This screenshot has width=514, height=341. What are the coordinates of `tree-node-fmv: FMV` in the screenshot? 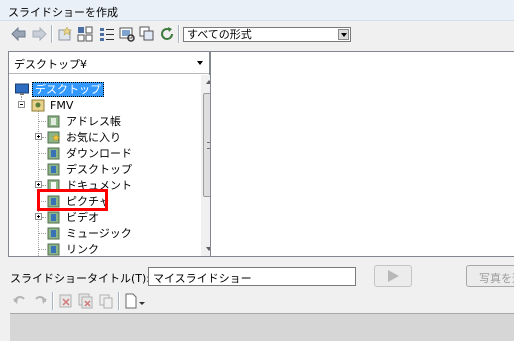 It's located at (53, 105).